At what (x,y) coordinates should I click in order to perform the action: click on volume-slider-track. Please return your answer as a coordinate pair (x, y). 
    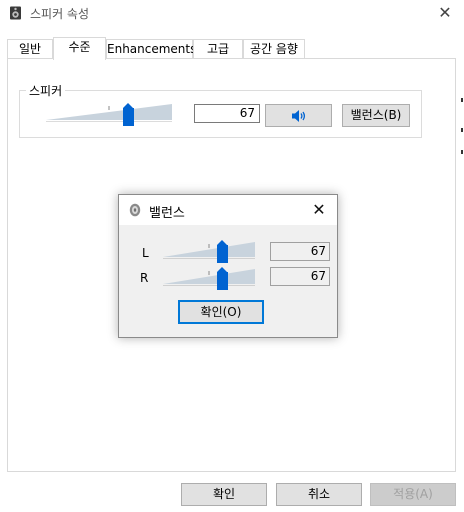
    Looking at the image, I should click on (109, 113).